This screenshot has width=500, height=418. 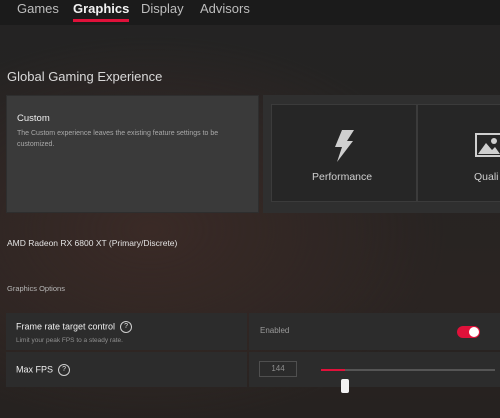 I want to click on max-fps-slider, so click(x=408, y=381).